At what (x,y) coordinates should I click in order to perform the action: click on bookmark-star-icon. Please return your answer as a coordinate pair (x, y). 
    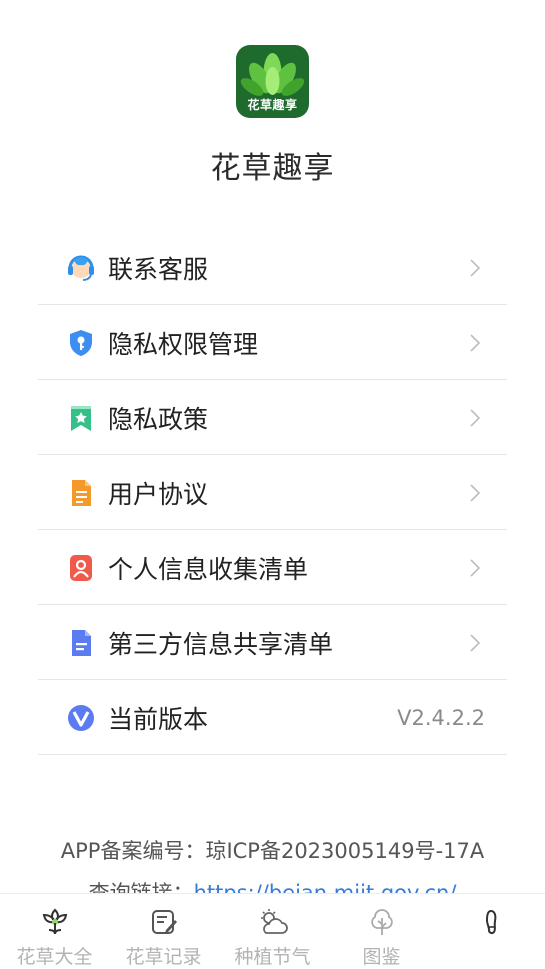
    Looking at the image, I should click on (81, 418).